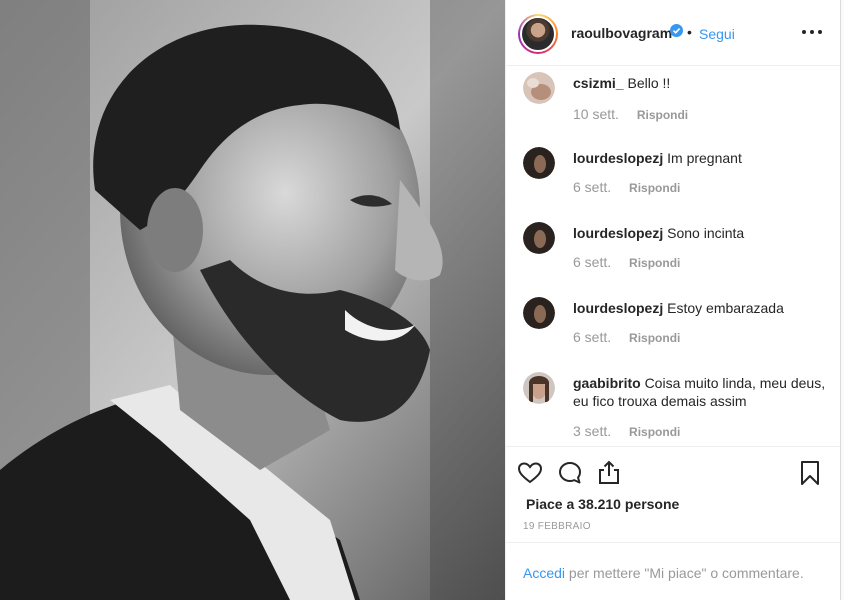 This screenshot has width=844, height=600. What do you see at coordinates (810, 473) in the screenshot?
I see `bookmark-icon` at bounding box center [810, 473].